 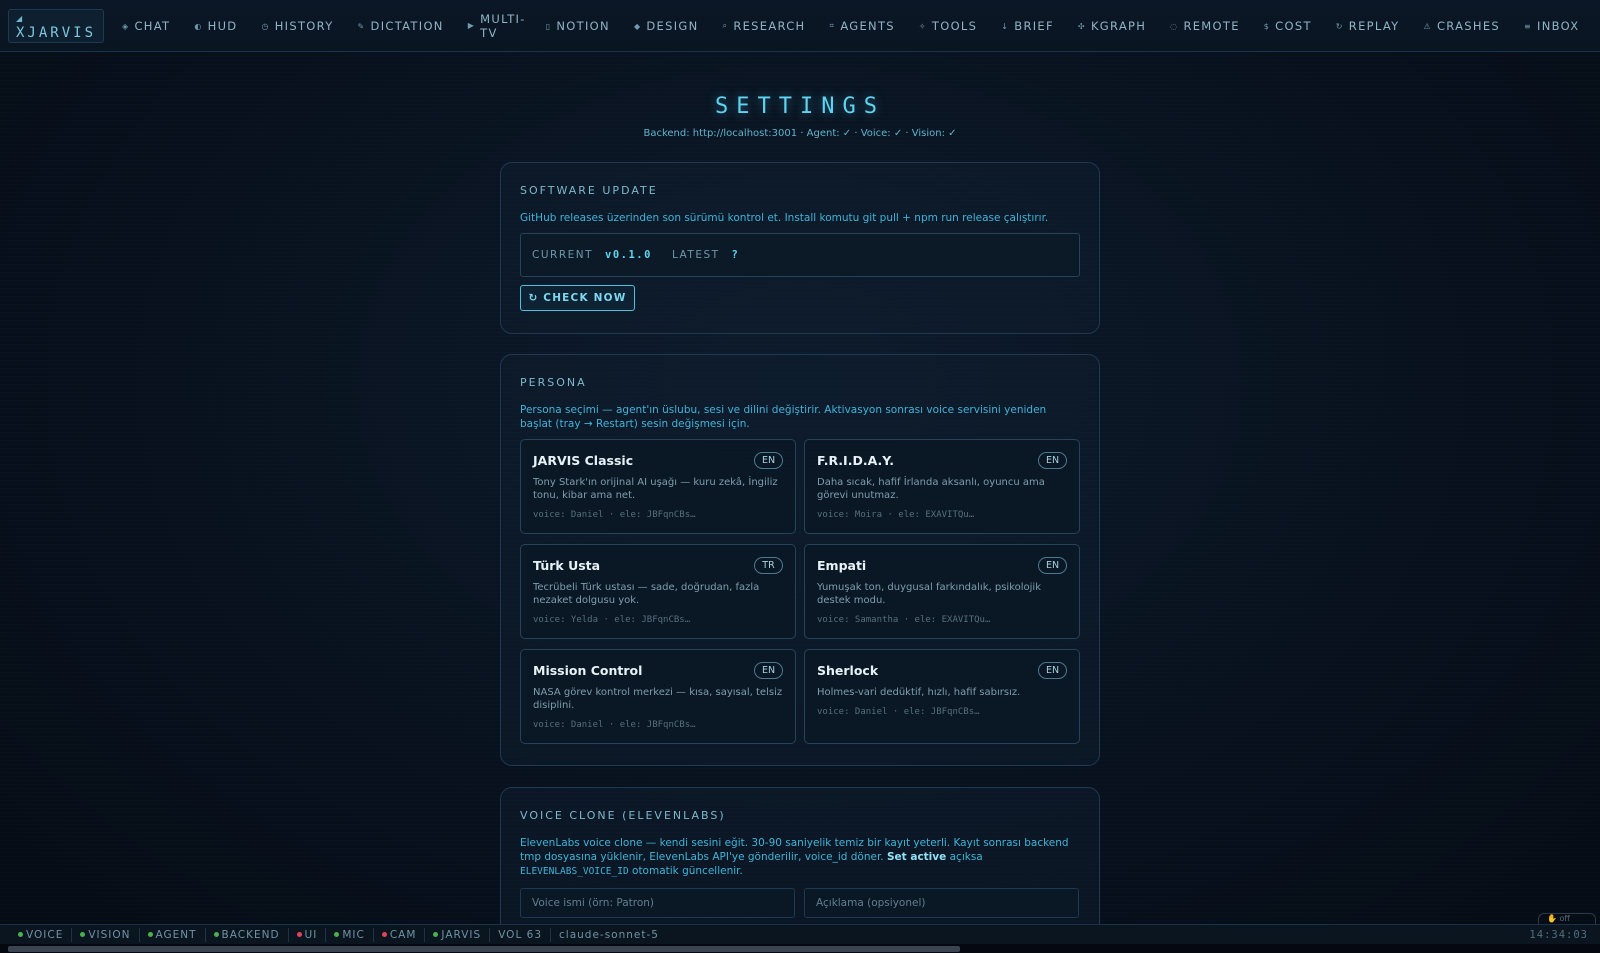 I want to click on app-logo: ◢ XJARVIS, so click(x=56, y=26).